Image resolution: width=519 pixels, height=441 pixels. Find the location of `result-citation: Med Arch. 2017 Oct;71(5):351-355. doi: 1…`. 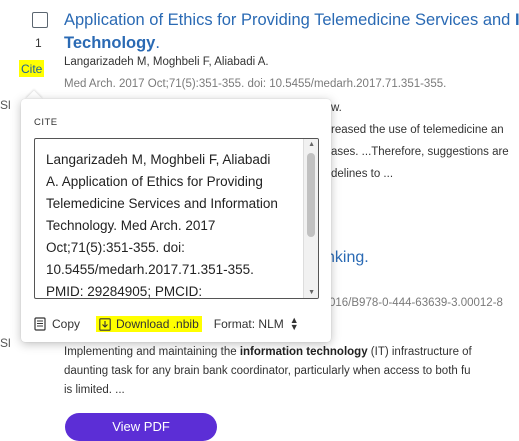

result-citation: Med Arch. 2017 Oct;71(5):351-355. doi: 1… is located at coordinates (255, 84).